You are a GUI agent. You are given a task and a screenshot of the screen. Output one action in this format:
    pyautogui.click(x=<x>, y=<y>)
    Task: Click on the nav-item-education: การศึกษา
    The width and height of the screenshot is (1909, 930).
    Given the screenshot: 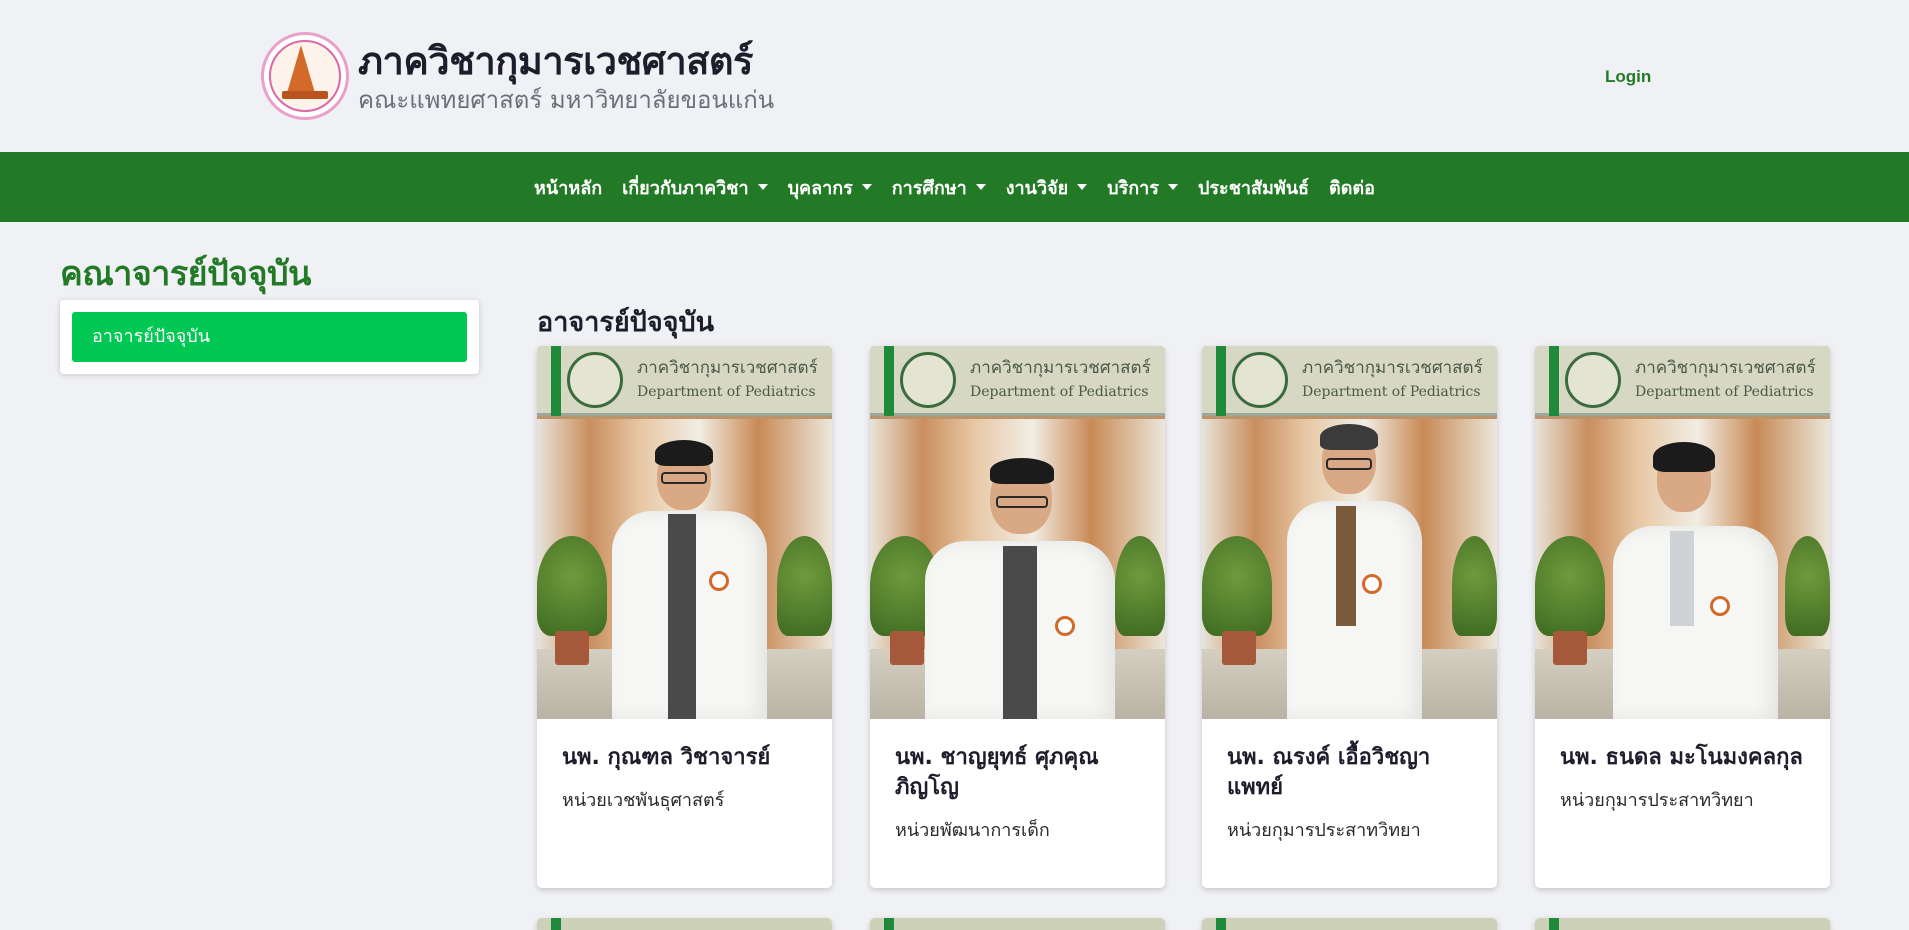 What is the action you would take?
    pyautogui.click(x=939, y=187)
    